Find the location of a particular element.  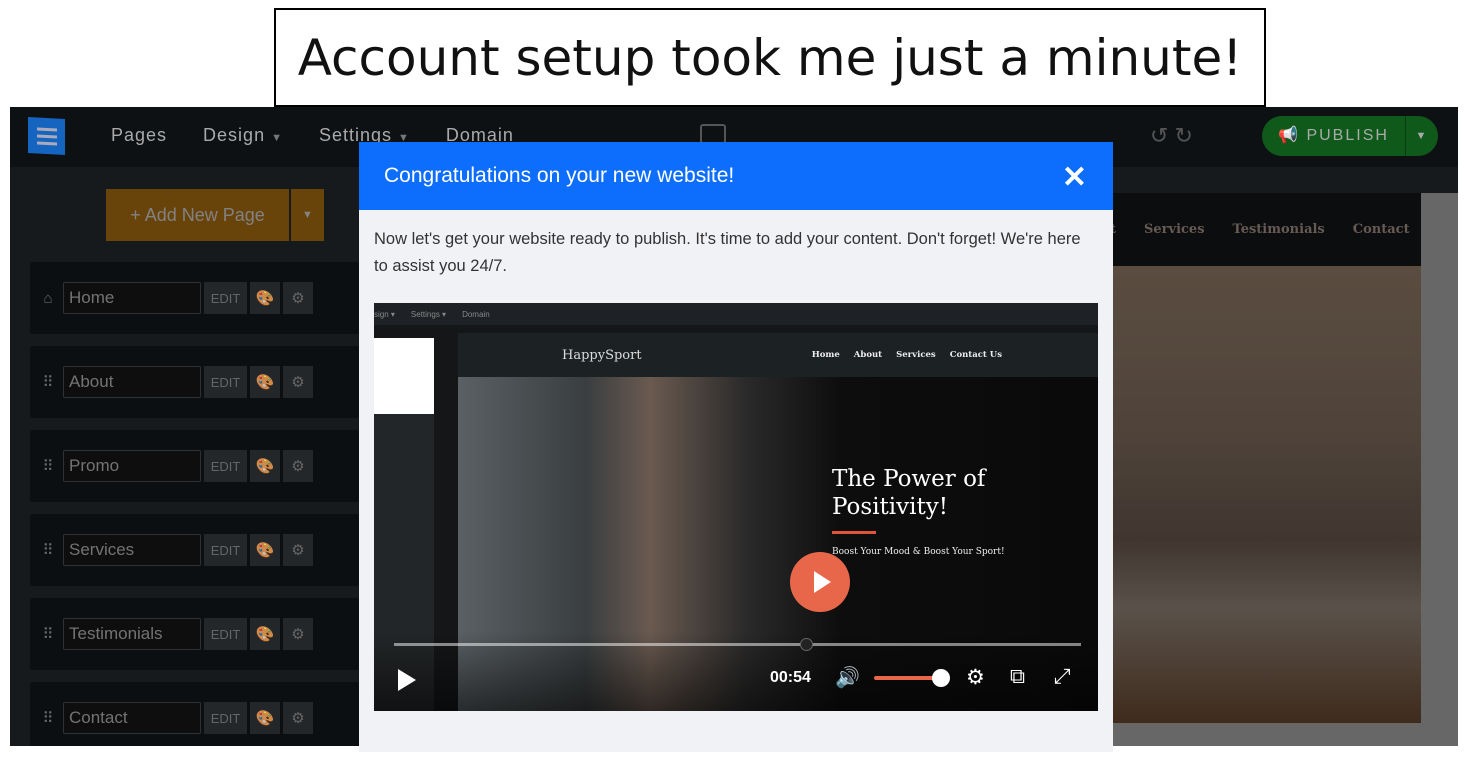

add-new-page-button: + Add New Page is located at coordinates (197, 215).